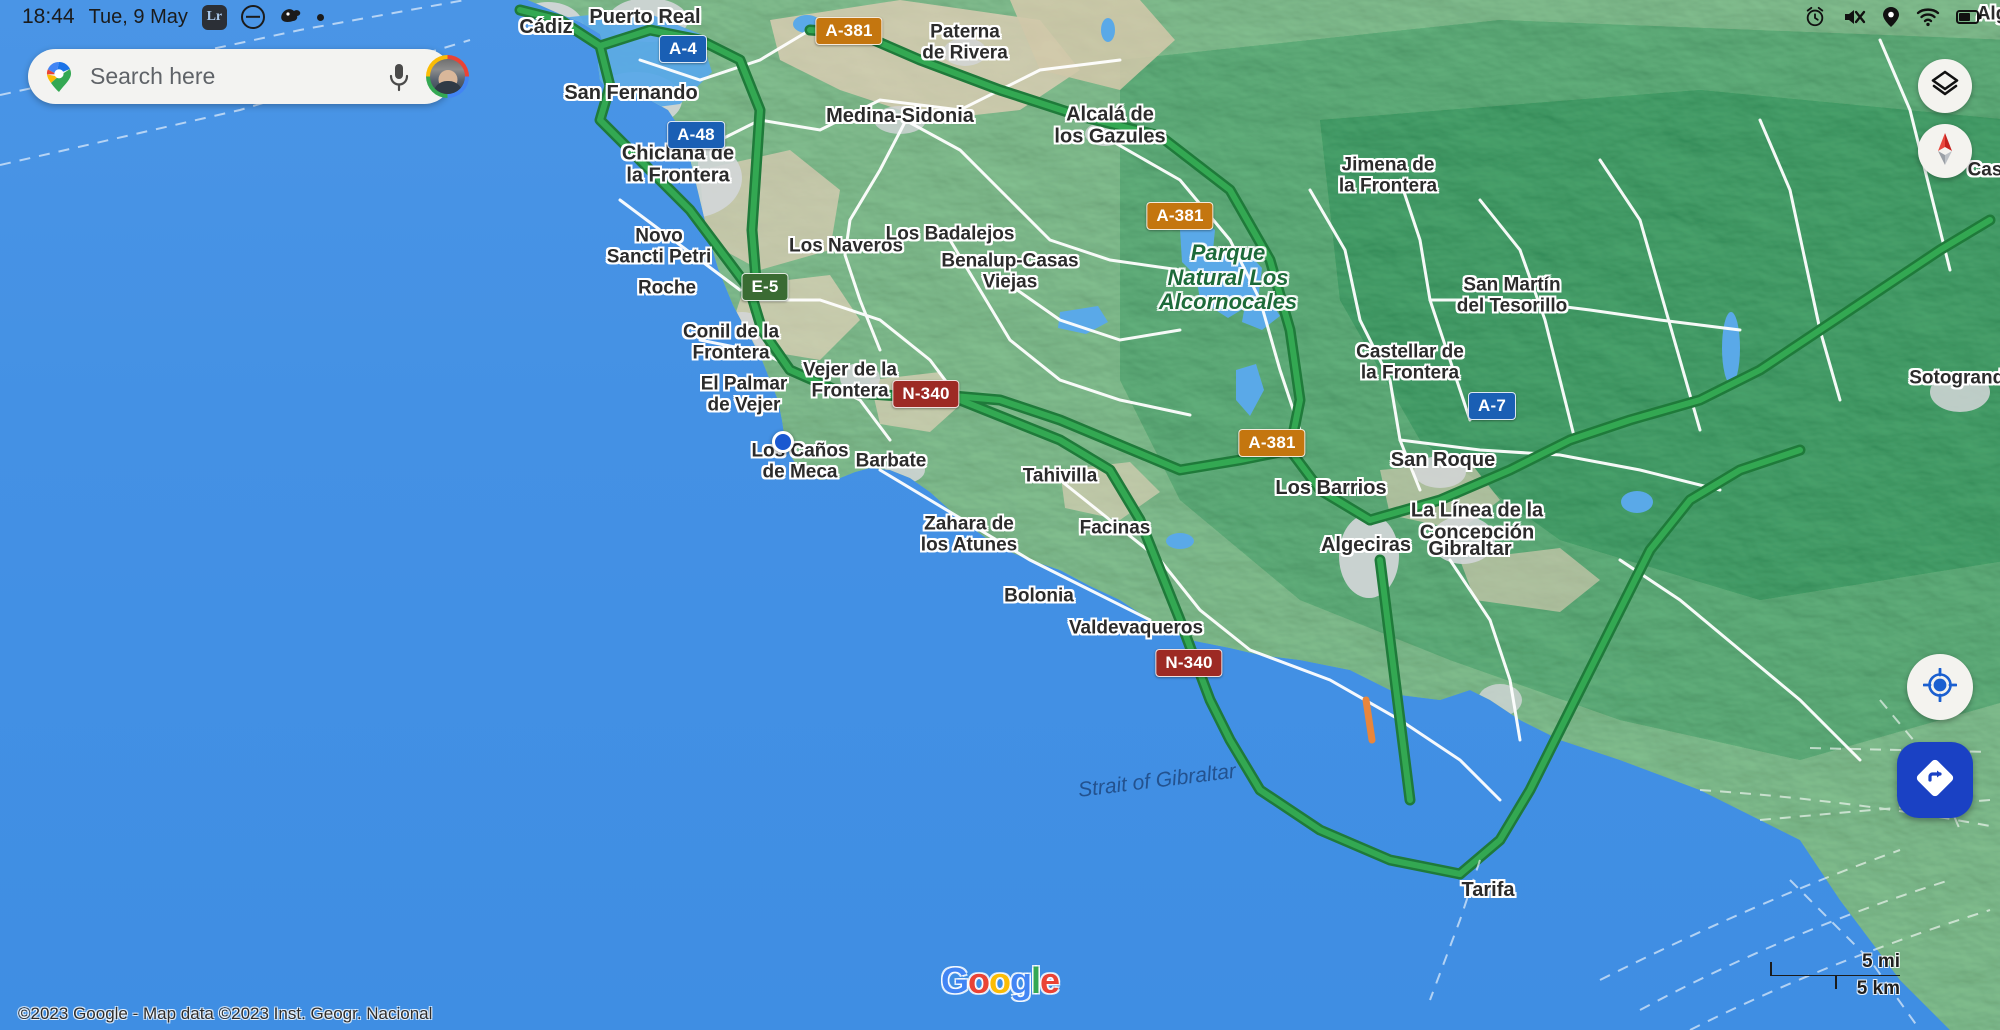  I want to click on map-place-label: Benalup-Casas Viejas, so click(1009, 272).